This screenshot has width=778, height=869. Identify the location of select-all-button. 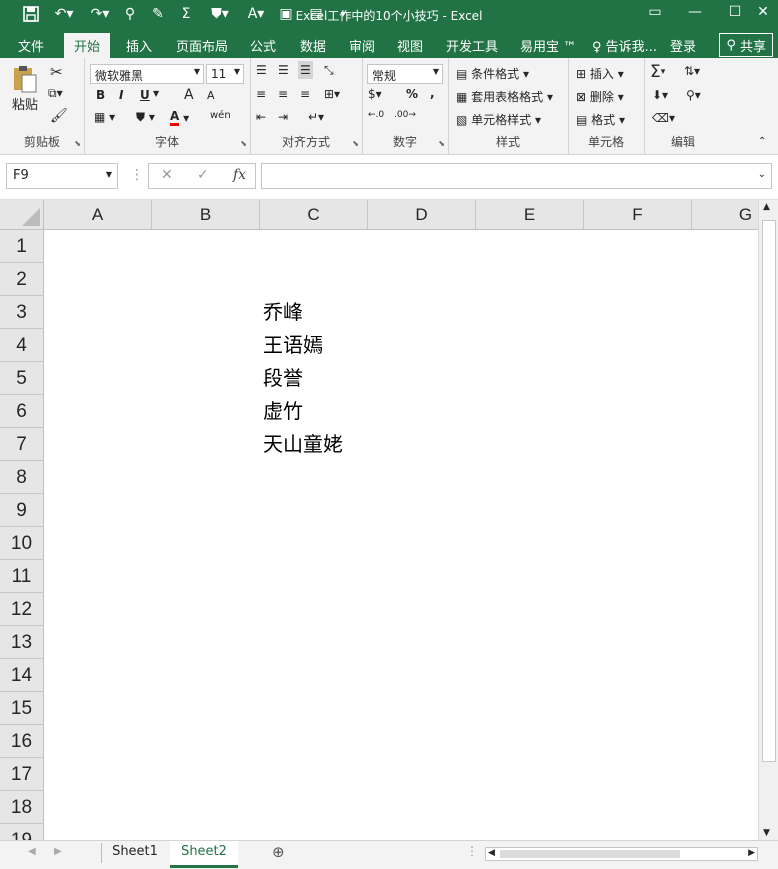
(22, 215).